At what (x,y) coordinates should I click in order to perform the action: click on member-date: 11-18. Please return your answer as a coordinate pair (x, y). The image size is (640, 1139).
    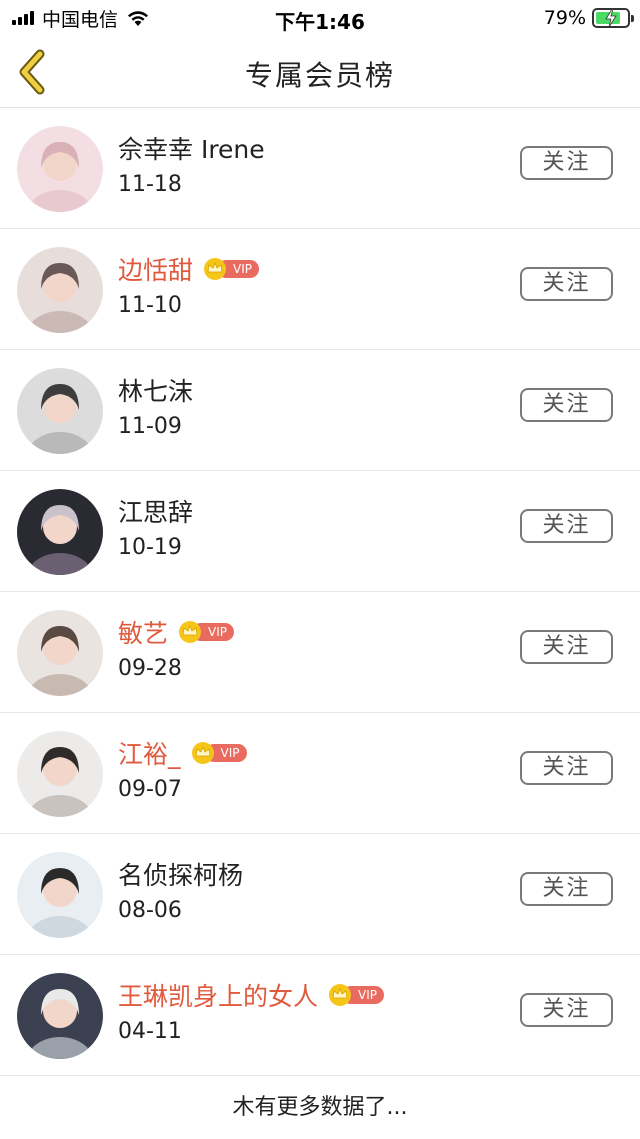
    Looking at the image, I should click on (150, 184).